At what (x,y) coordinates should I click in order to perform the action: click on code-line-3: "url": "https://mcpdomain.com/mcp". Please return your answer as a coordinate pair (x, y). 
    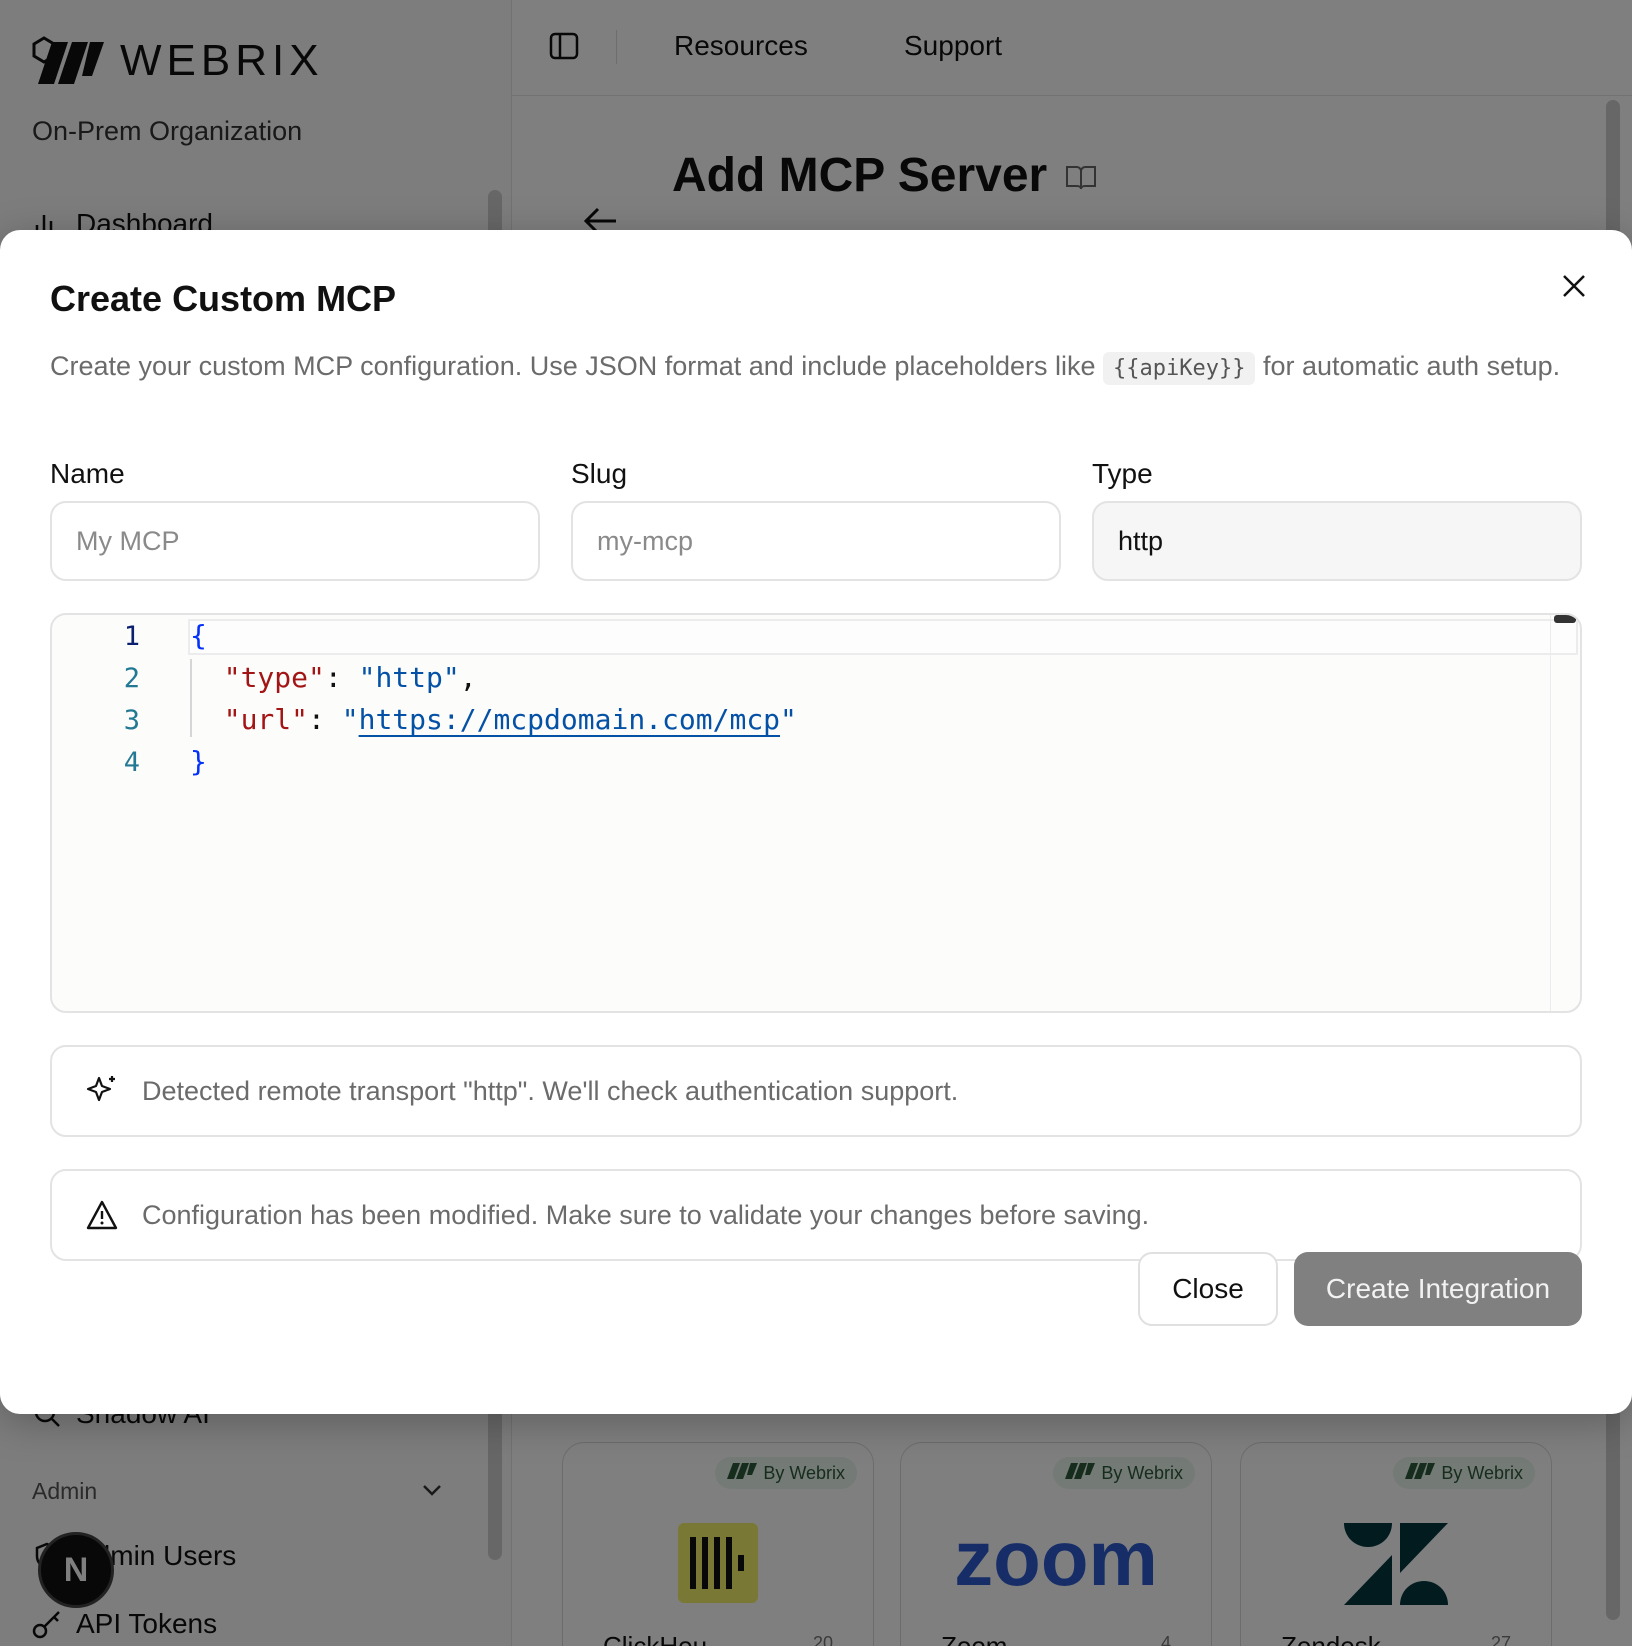
    Looking at the image, I should click on (510, 719).